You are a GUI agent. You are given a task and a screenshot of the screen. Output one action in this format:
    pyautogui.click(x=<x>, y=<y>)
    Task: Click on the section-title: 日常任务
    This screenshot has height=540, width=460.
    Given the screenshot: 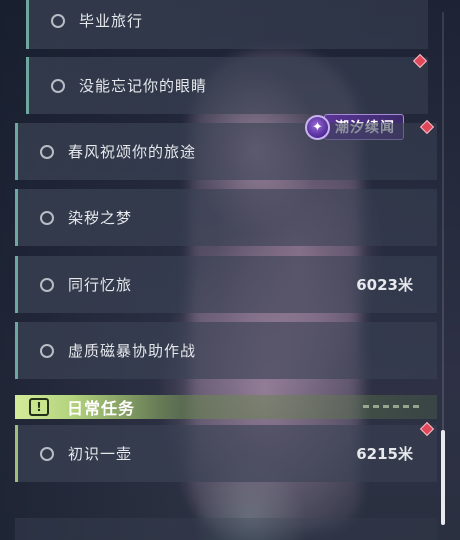 What is the action you would take?
    pyautogui.click(x=101, y=408)
    